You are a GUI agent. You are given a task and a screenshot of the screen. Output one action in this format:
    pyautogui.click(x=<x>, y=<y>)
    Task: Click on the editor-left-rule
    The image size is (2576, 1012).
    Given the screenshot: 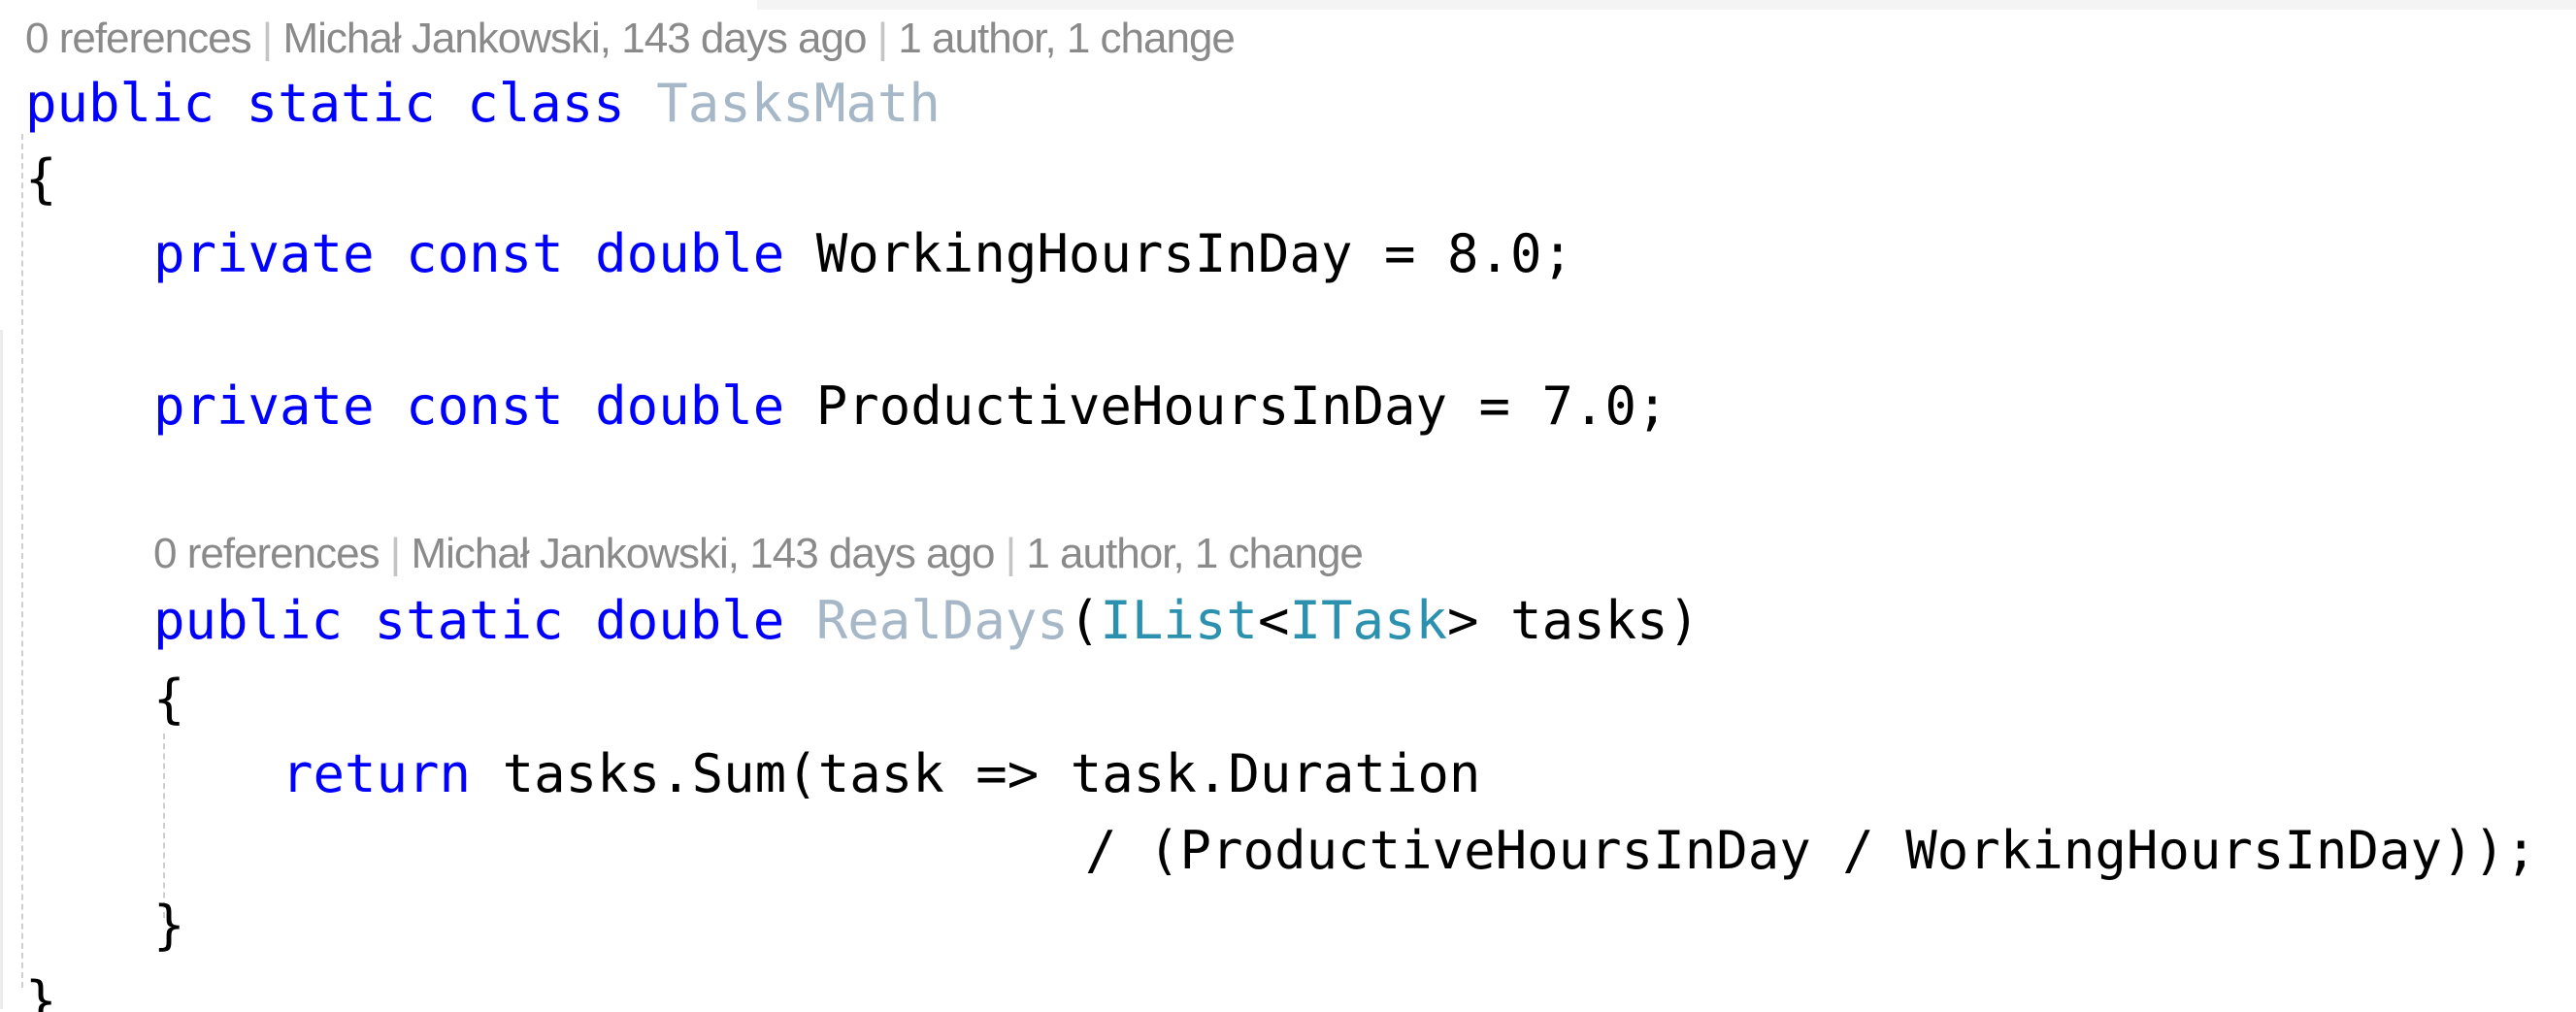 What is the action you would take?
    pyautogui.click(x=1, y=669)
    